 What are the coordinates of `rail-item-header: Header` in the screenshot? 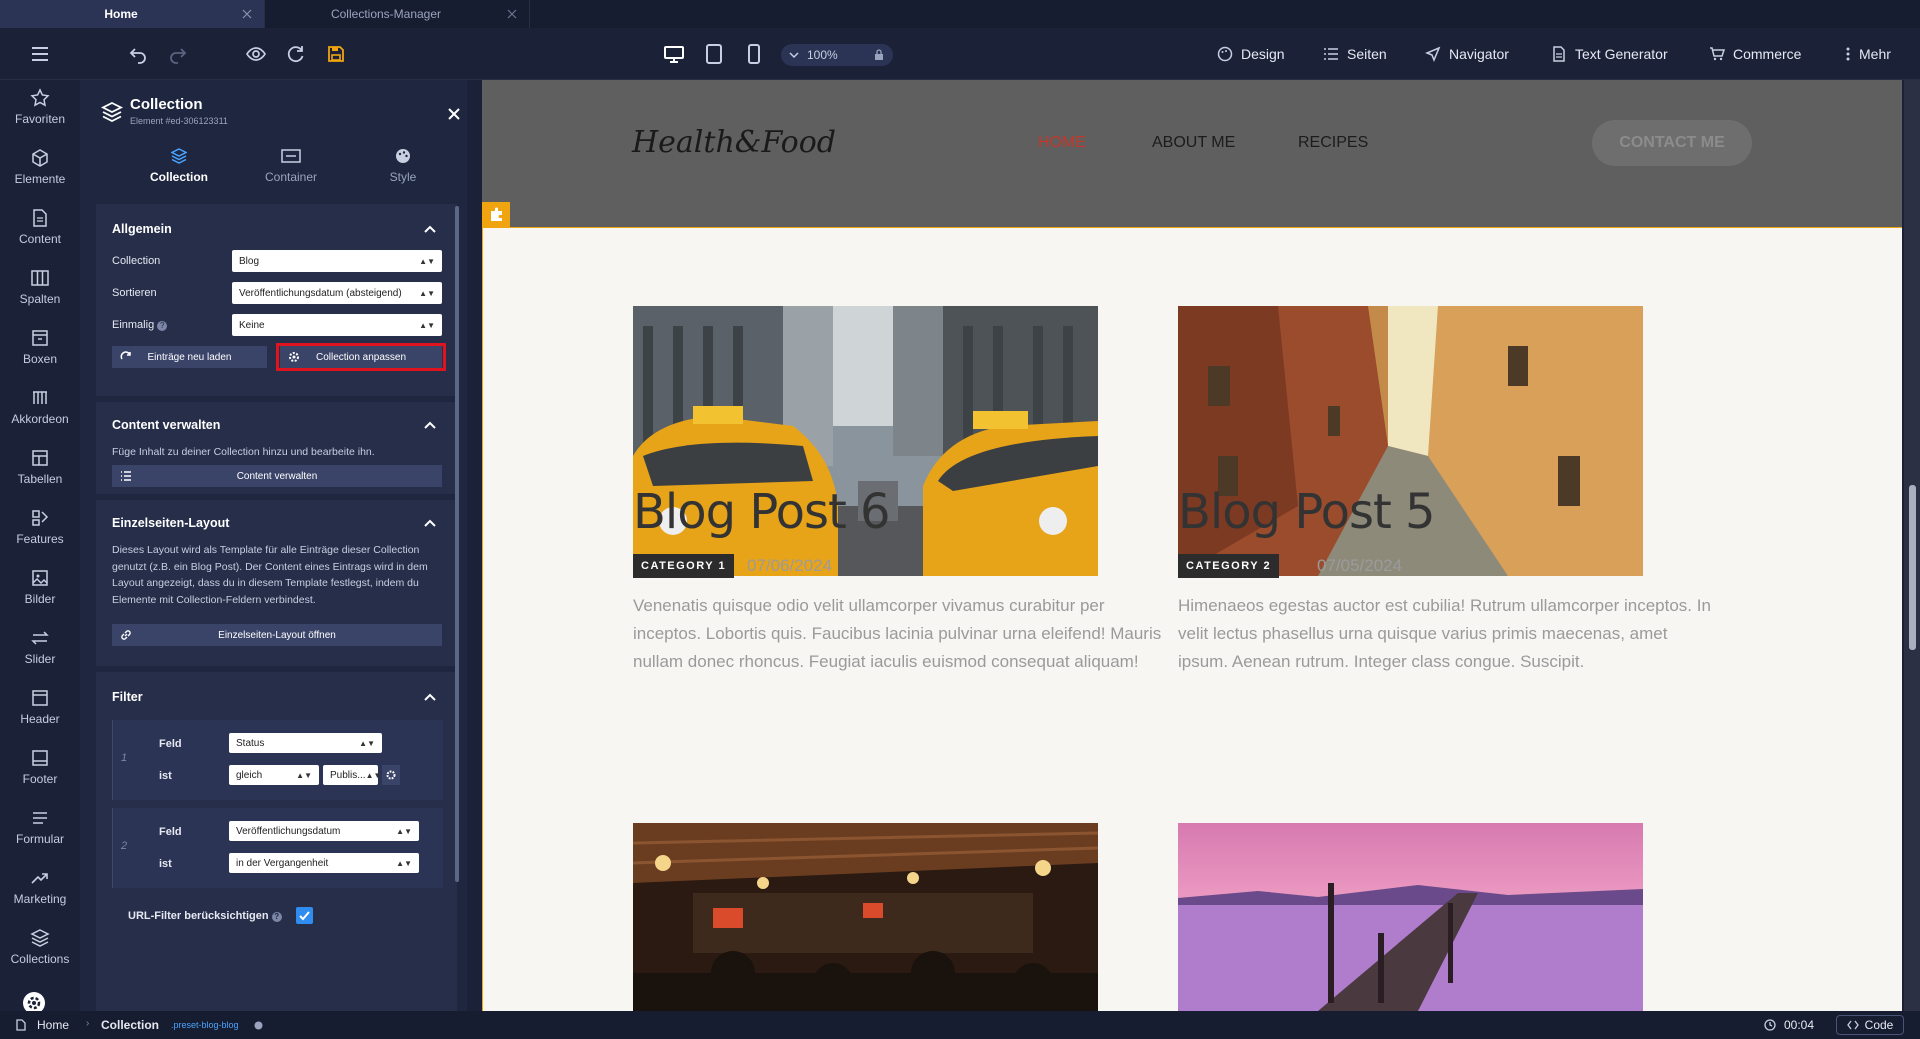 It's located at (40, 707).